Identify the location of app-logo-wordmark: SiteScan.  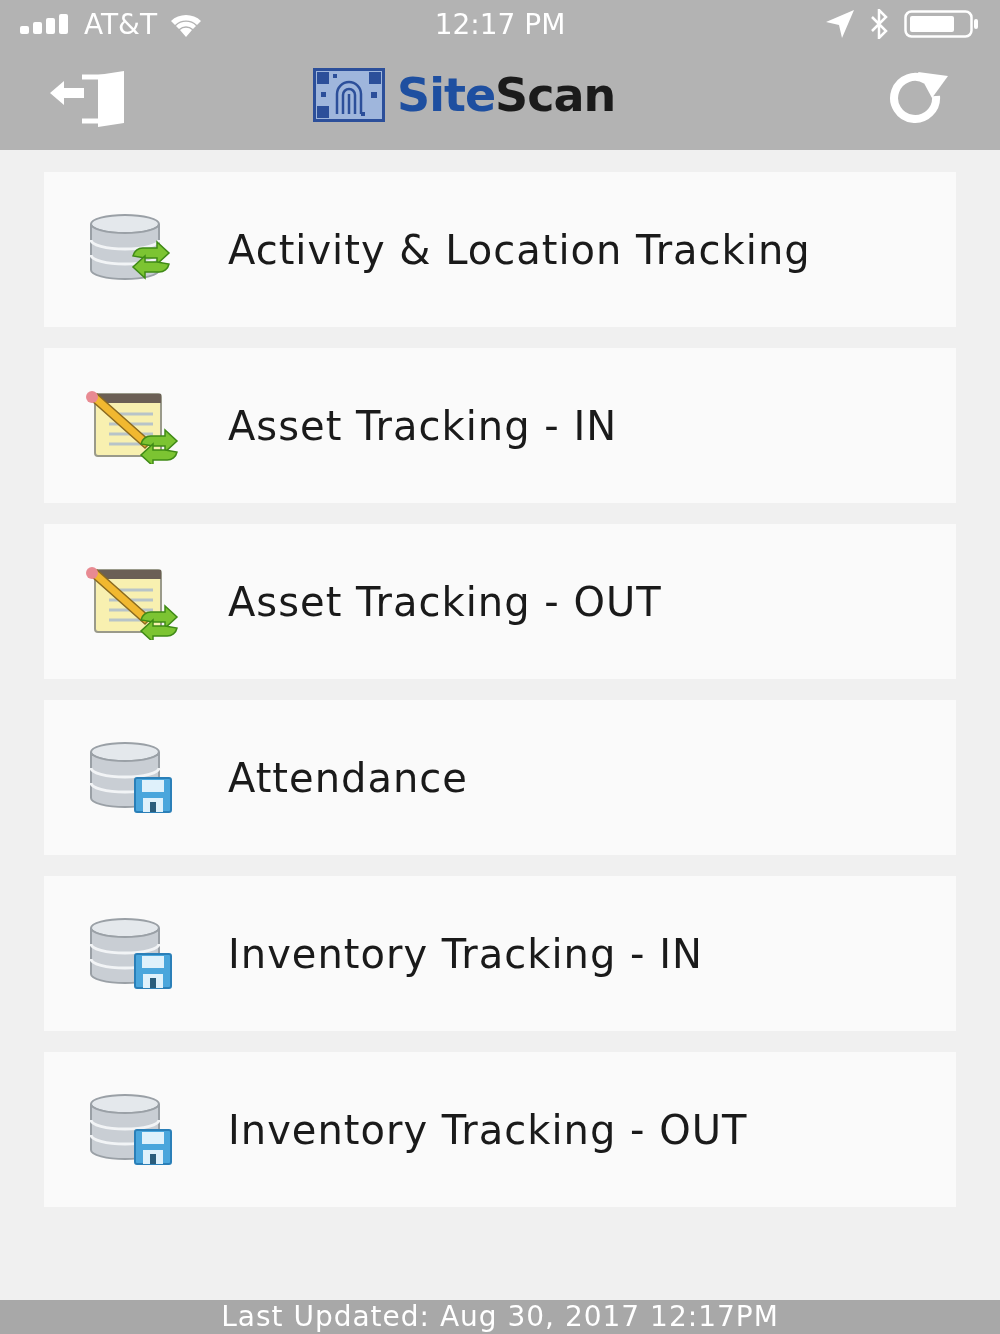
(506, 95).